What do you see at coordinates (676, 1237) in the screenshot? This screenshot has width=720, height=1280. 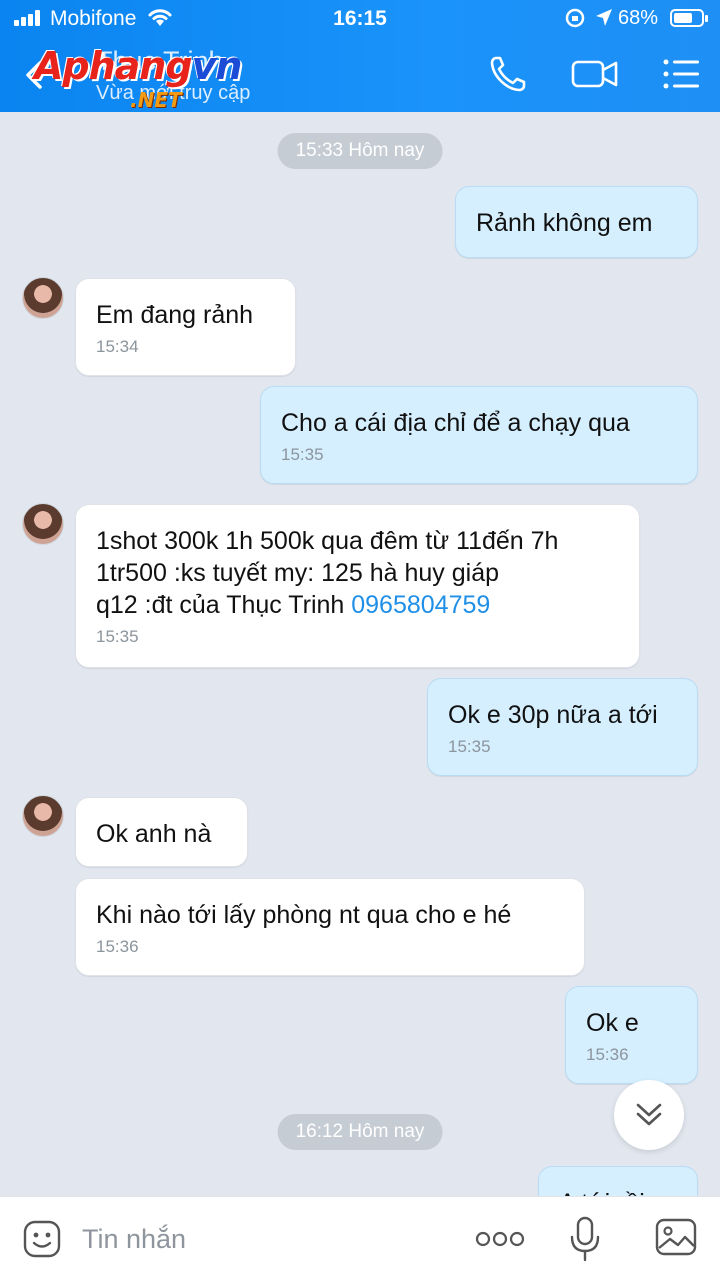 I see `image-icon` at bounding box center [676, 1237].